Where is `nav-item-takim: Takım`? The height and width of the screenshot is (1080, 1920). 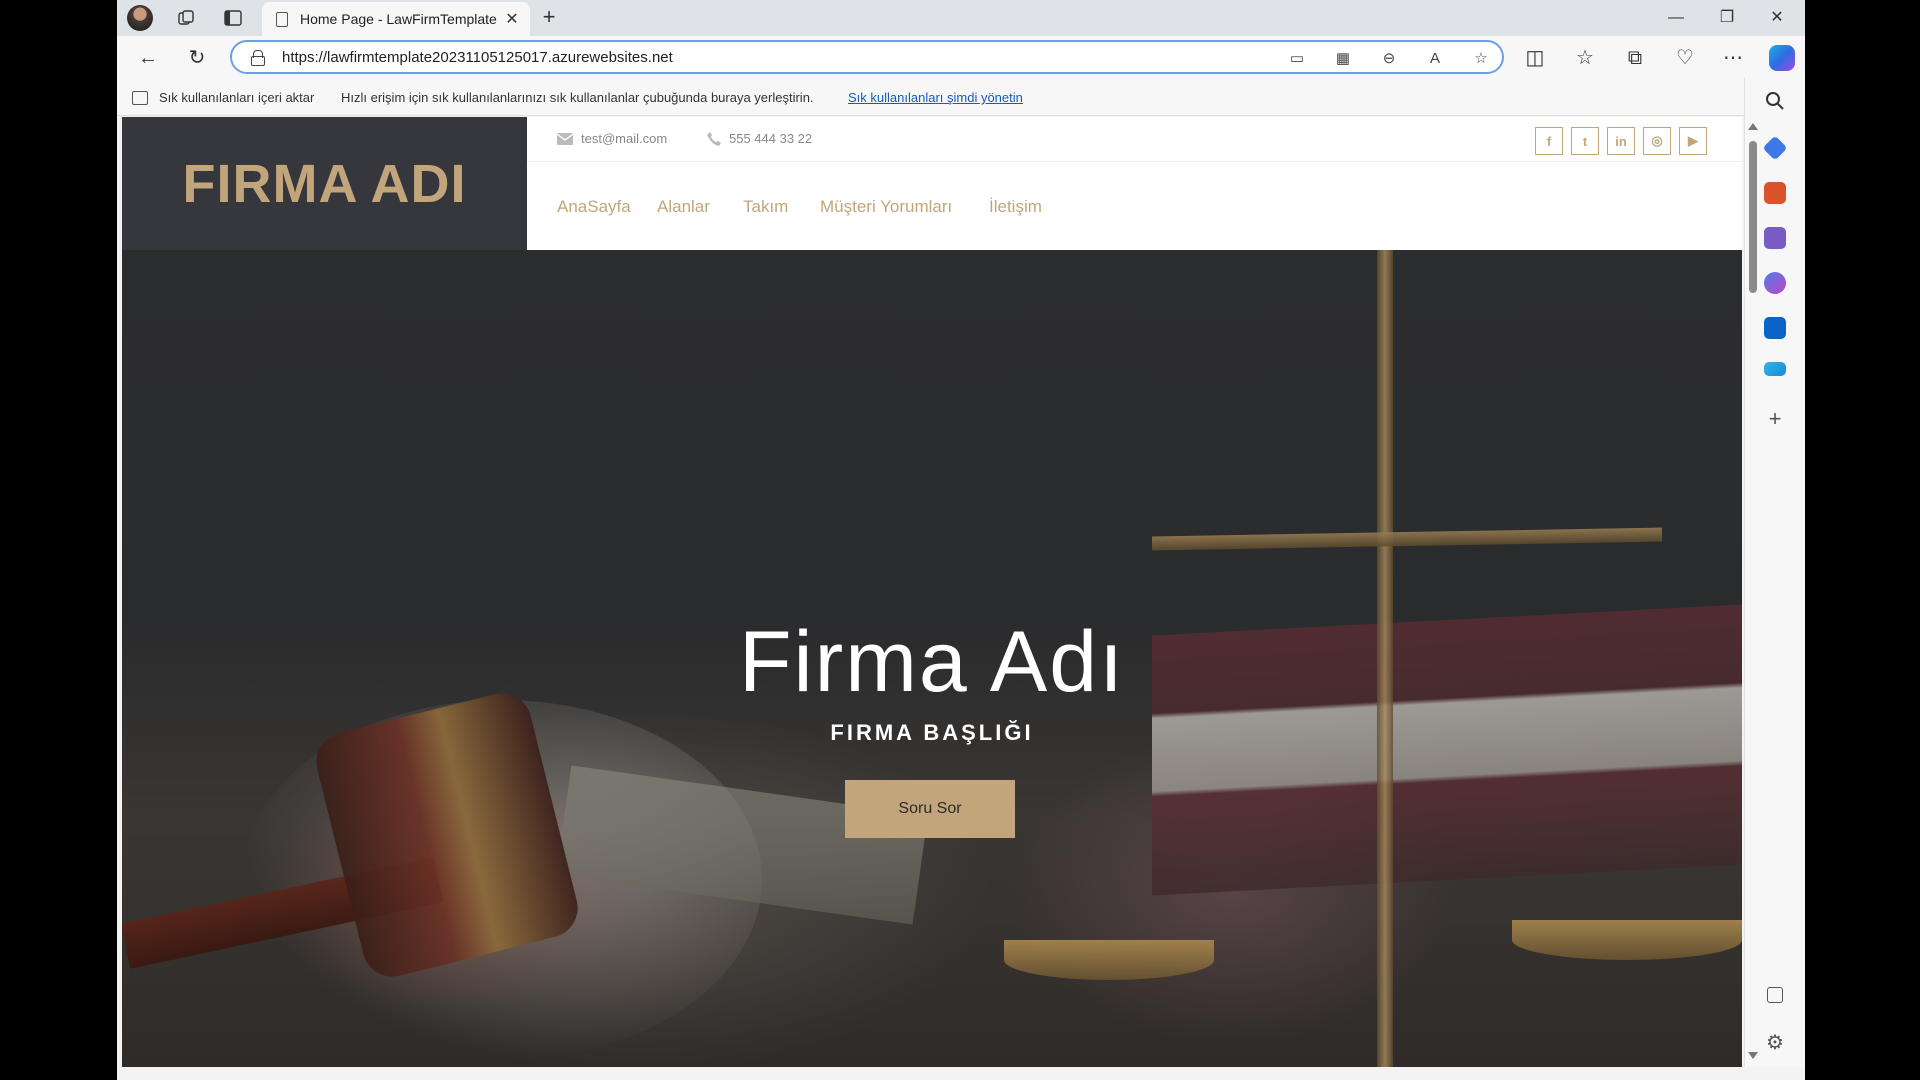 nav-item-takim: Takım is located at coordinates (765, 207).